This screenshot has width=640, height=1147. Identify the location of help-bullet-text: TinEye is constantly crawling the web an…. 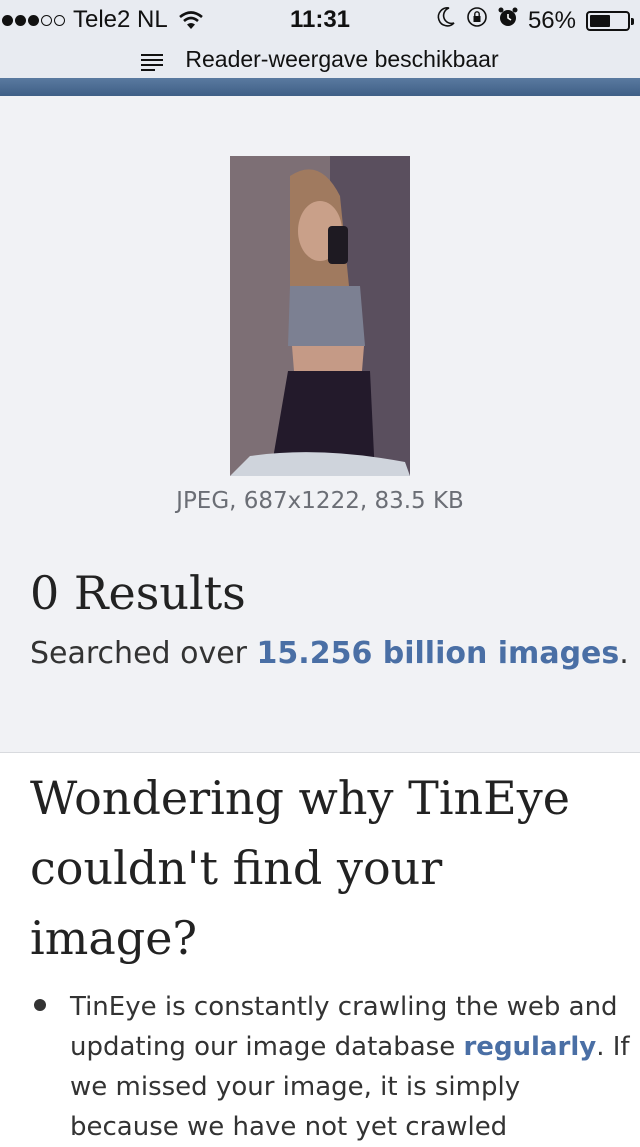
(350, 1067).